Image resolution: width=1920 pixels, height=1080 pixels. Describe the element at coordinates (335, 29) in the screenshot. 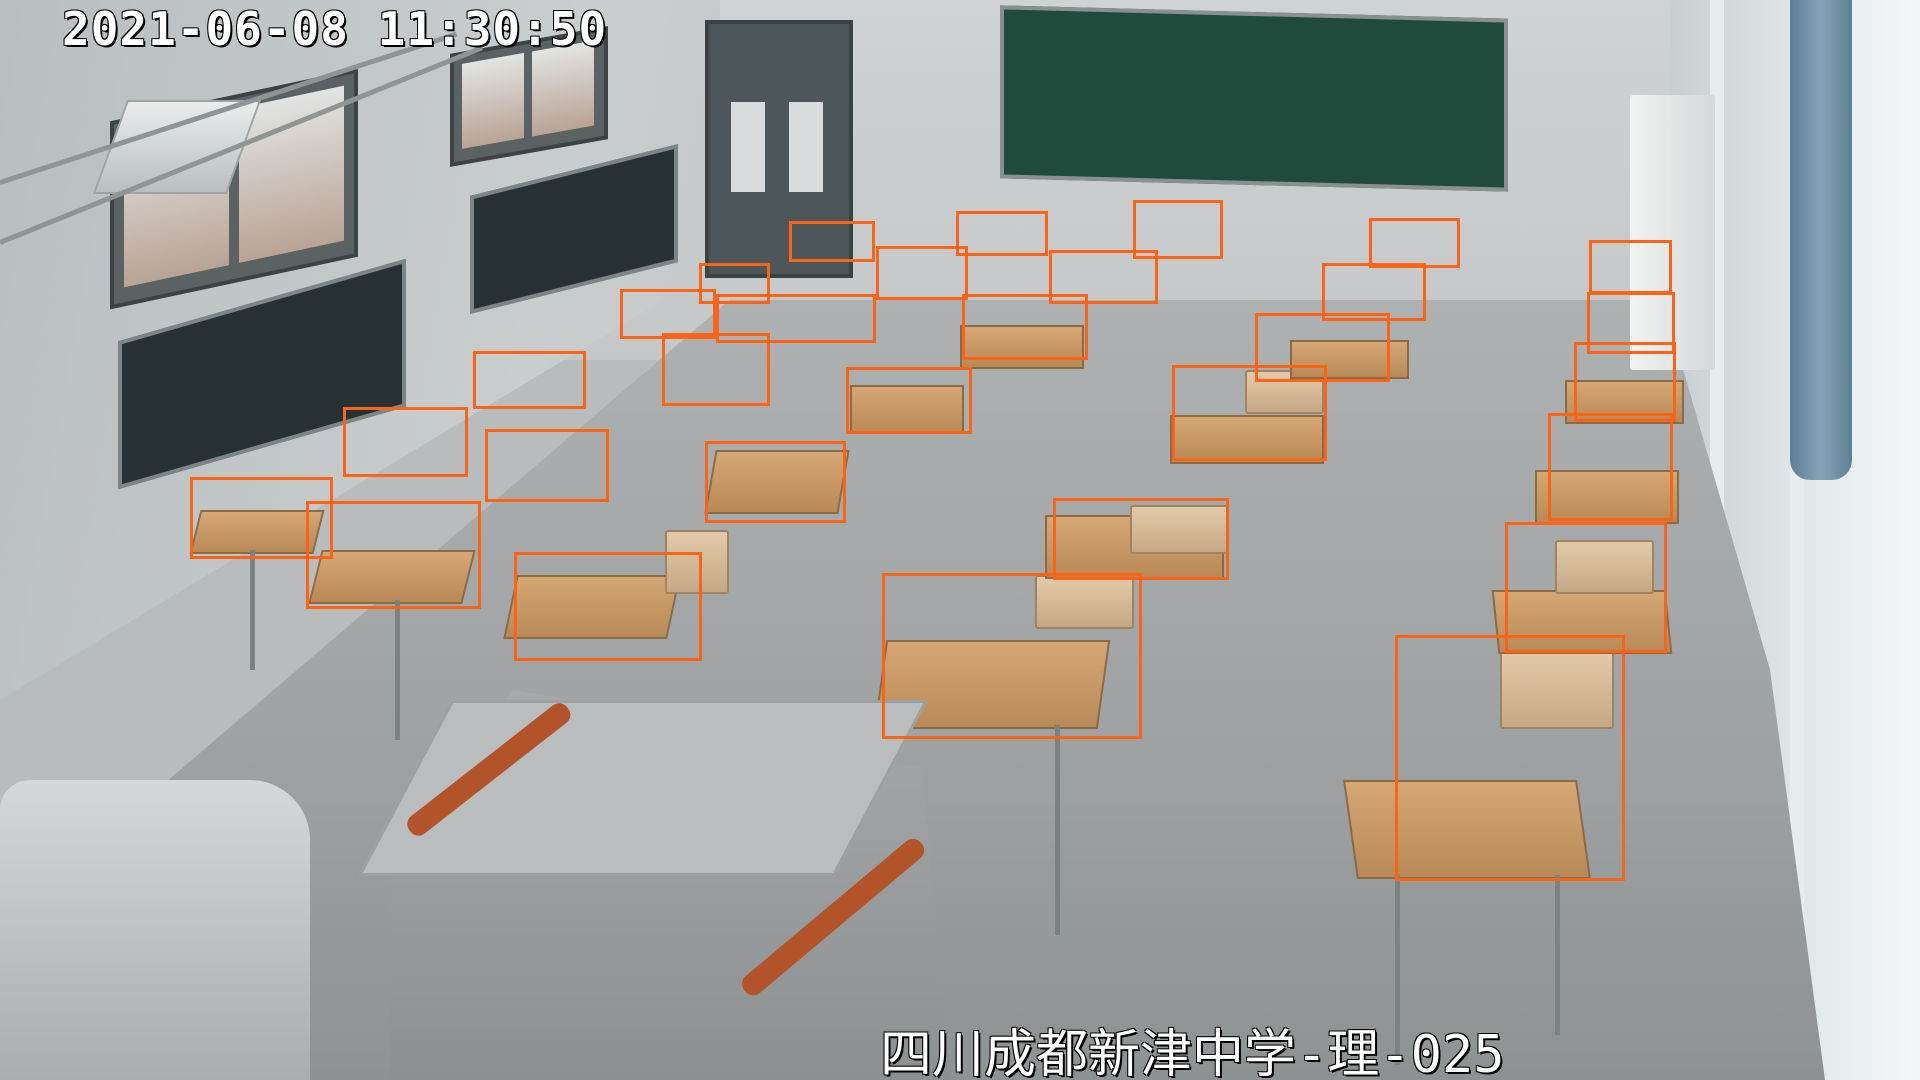

I see `timestamp-overlay: 2021-06-08 11:30:50` at that location.